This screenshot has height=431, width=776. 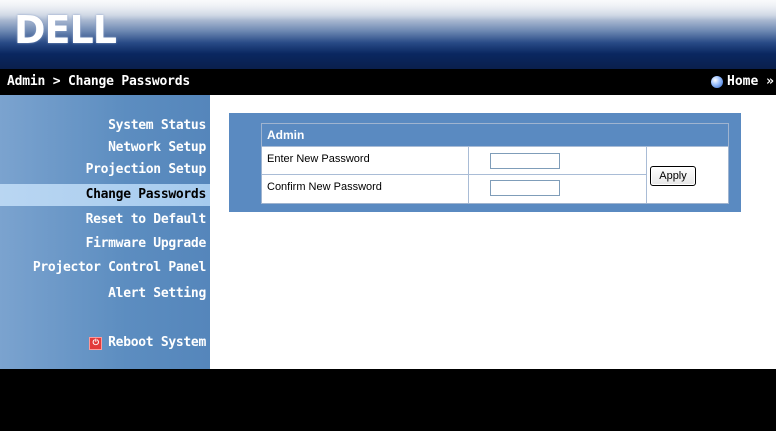 I want to click on new-password-input, so click(x=525, y=161).